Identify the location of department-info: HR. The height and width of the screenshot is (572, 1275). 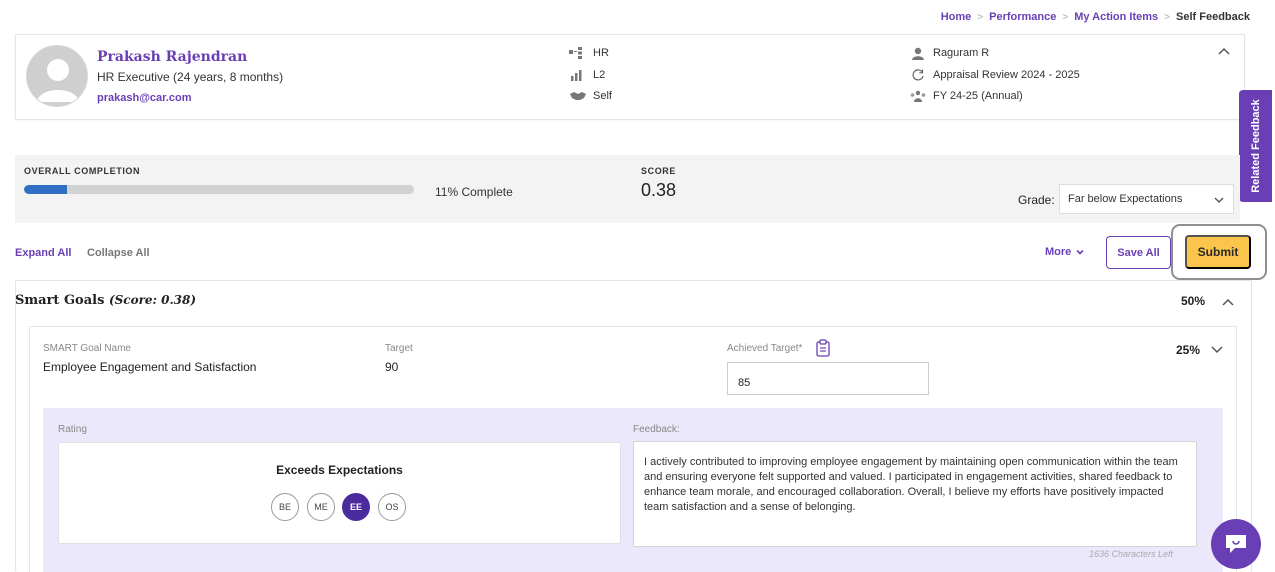
(589, 53).